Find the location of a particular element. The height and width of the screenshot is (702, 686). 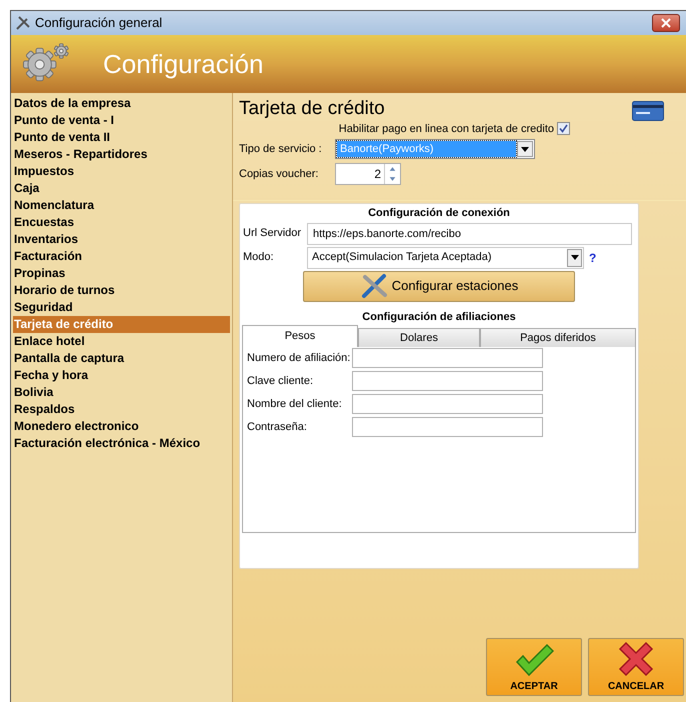

field-label: Contraseña: is located at coordinates (277, 427).